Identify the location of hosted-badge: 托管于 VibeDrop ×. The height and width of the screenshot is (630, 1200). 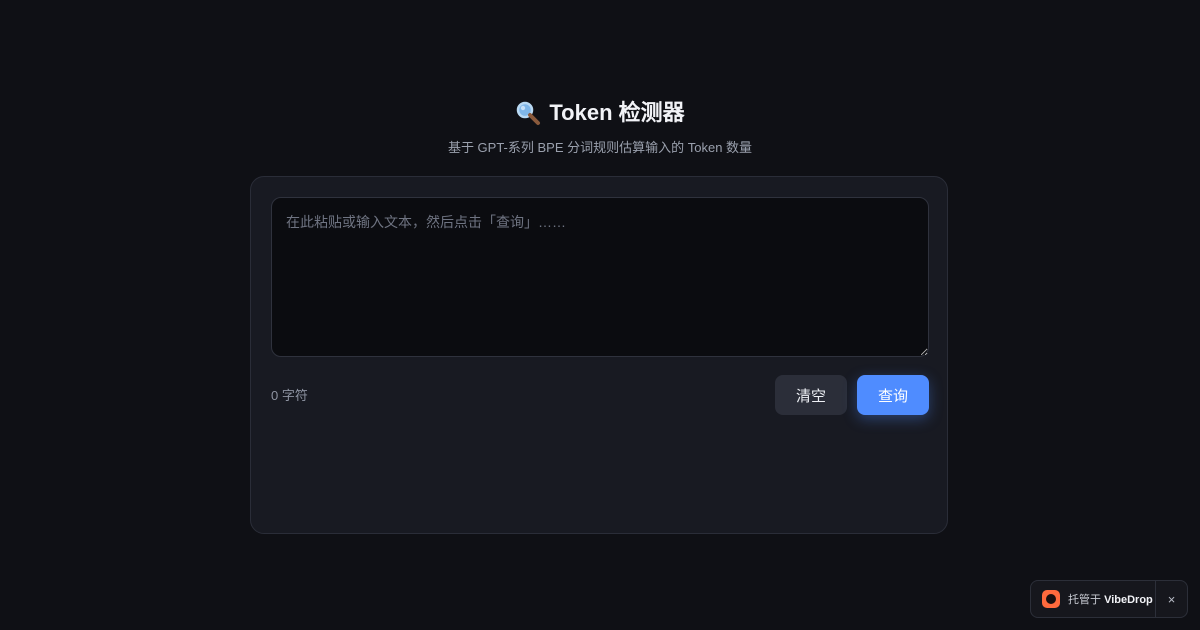
(1109, 599).